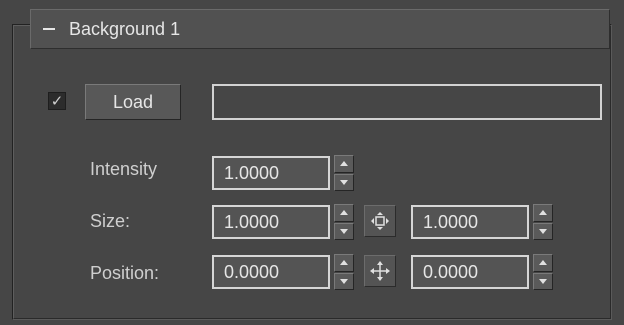 The height and width of the screenshot is (325, 624). What do you see at coordinates (271, 222) in the screenshot?
I see `size-x-field: 1.0000` at bounding box center [271, 222].